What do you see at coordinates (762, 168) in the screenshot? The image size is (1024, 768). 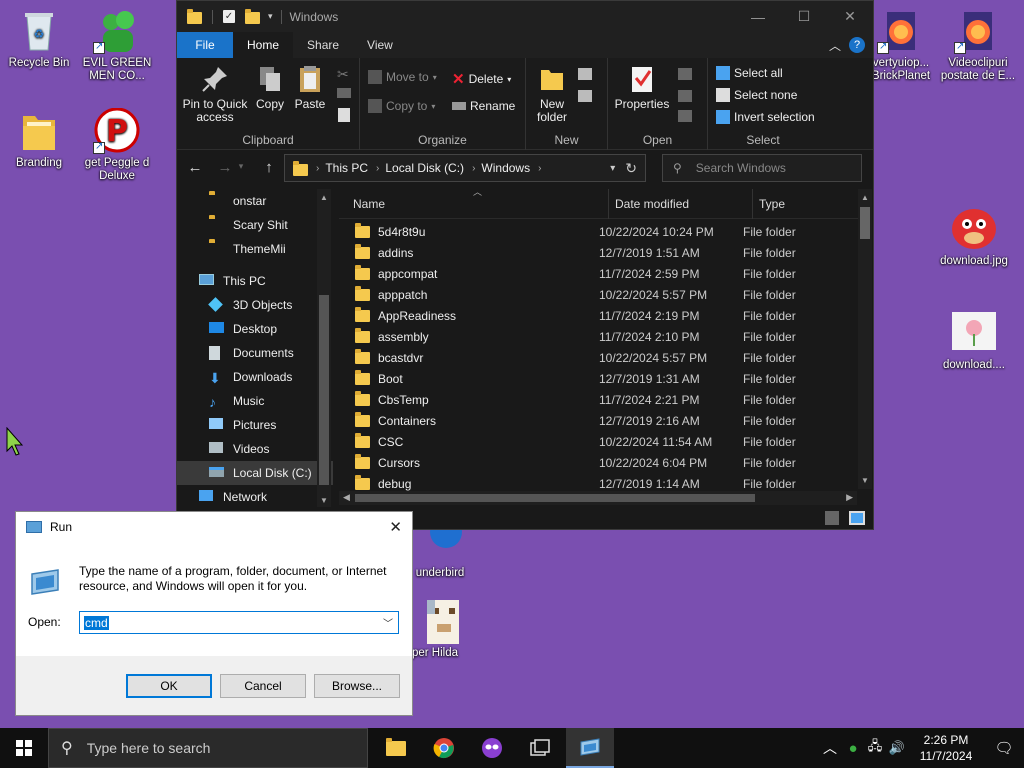 I see `search-box: ⚲ Search Windows` at bounding box center [762, 168].